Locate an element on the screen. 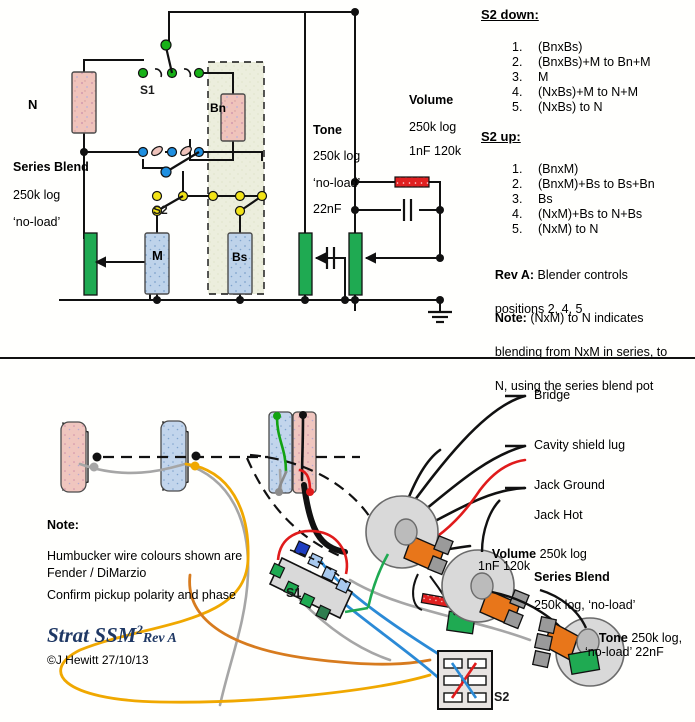 This screenshot has height=722, width=695. copyright-line: ©J Hewitt 27/10/13 is located at coordinates (98, 660).